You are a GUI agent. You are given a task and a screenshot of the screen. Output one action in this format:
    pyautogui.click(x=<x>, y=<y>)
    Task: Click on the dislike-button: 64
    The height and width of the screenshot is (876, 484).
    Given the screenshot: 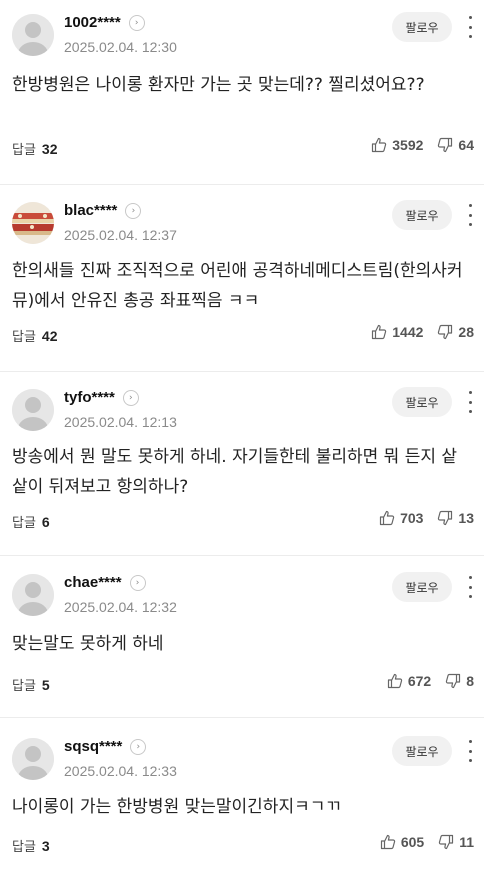 What is the action you would take?
    pyautogui.click(x=455, y=145)
    